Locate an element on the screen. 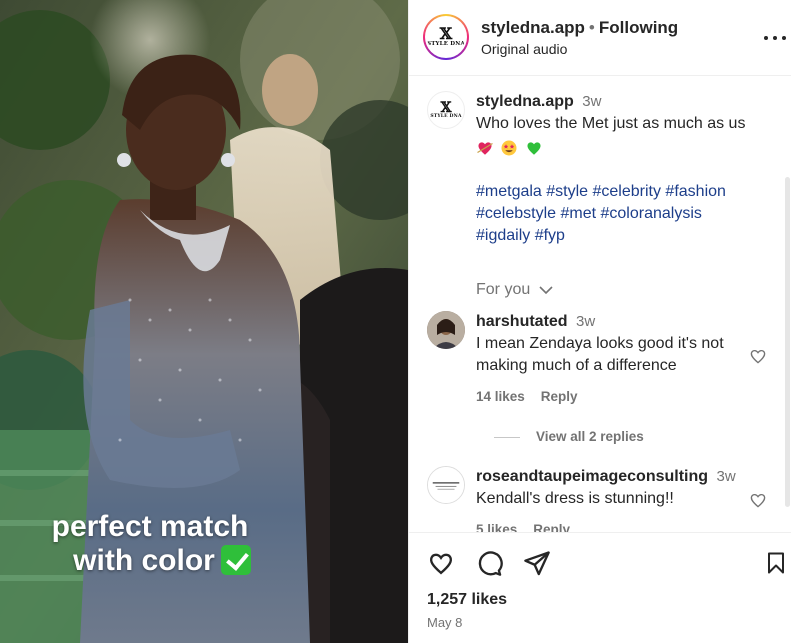 This screenshot has width=791, height=643. post-actions-bar: 1,257 likes May 8 is located at coordinates (600, 587).